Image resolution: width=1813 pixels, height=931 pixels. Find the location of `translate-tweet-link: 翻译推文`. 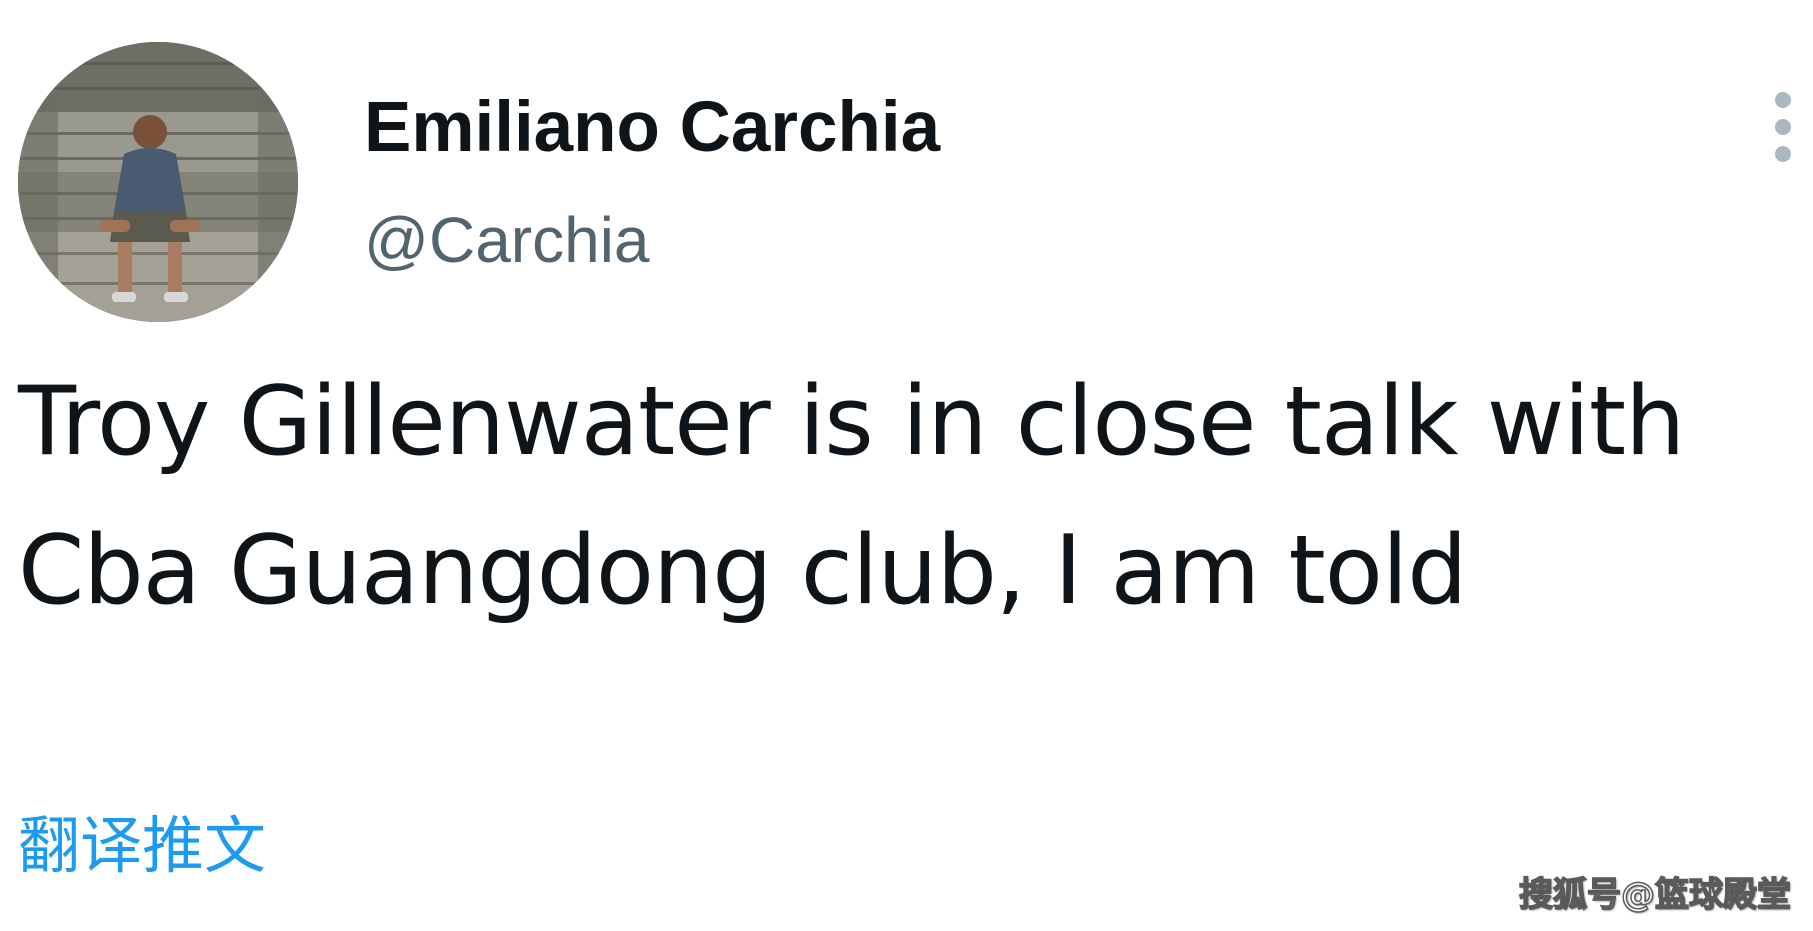

translate-tweet-link: 翻译推文 is located at coordinates (142, 846).